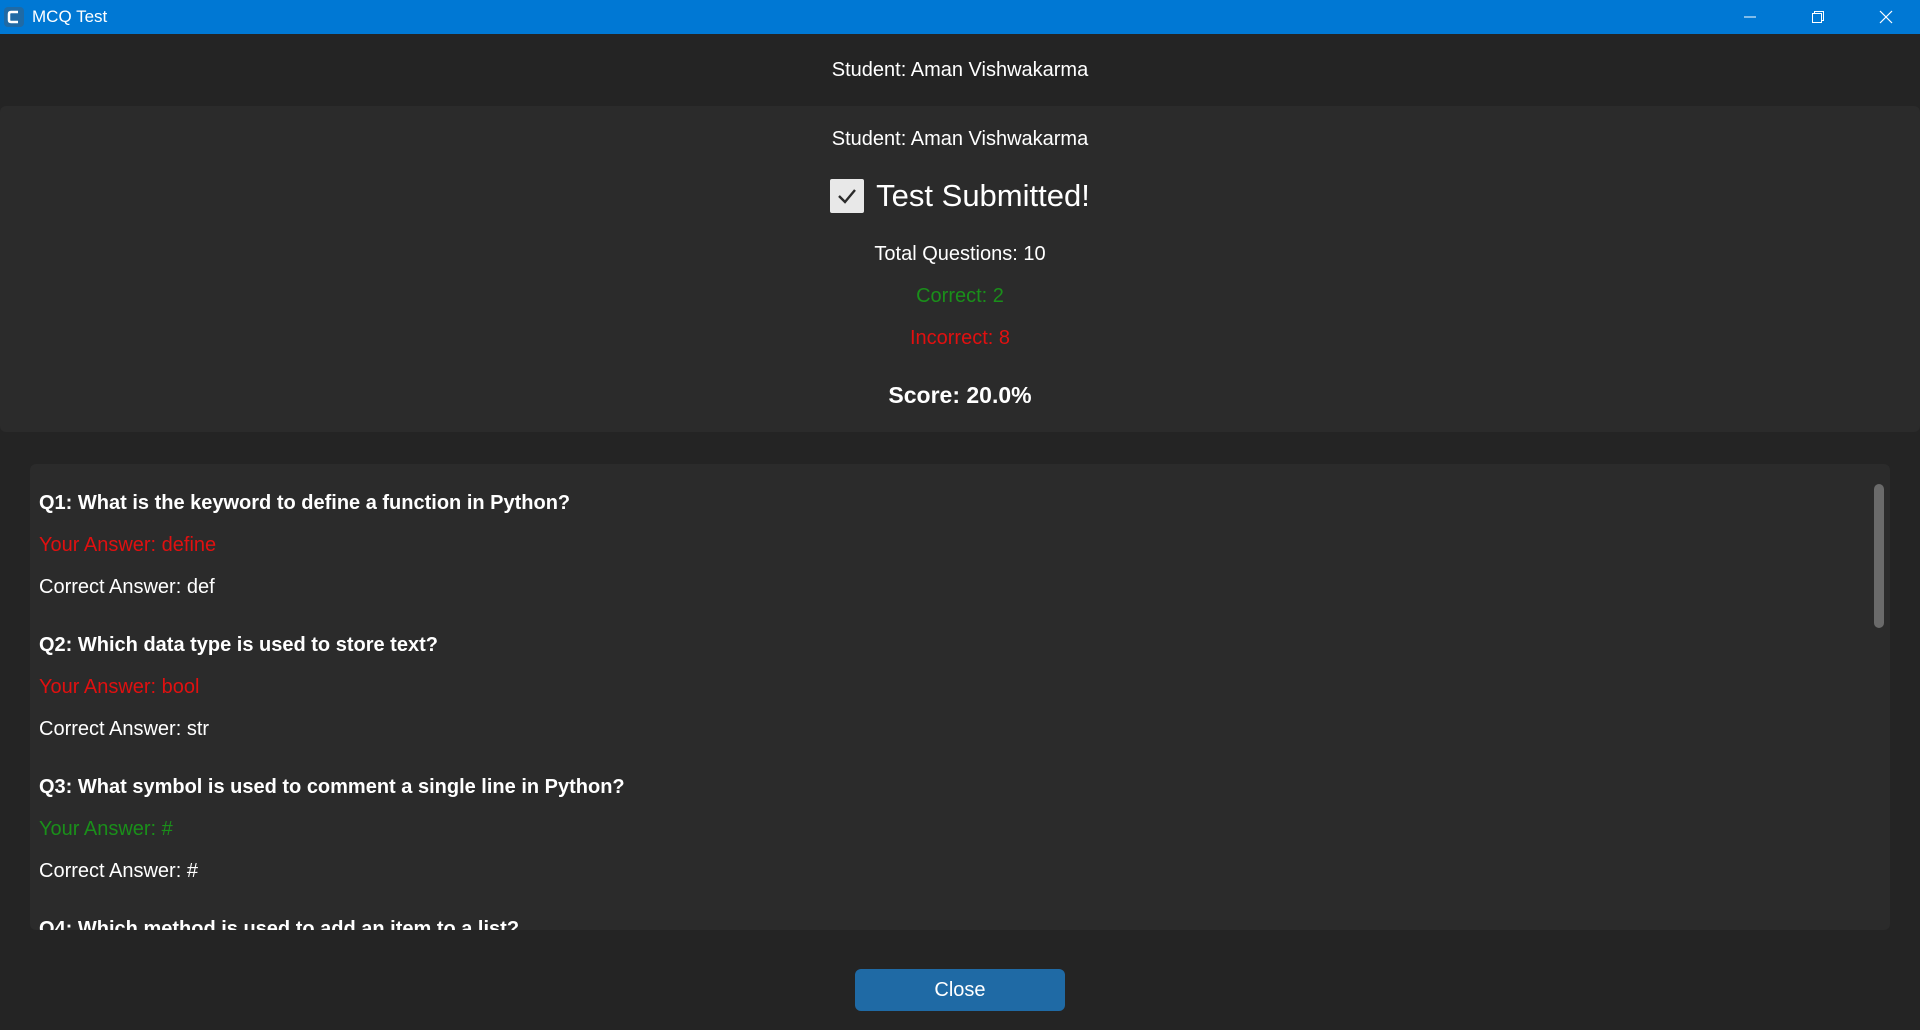  Describe the element at coordinates (124, 729) in the screenshot. I see `correct-answer: Correct Answer: str` at that location.